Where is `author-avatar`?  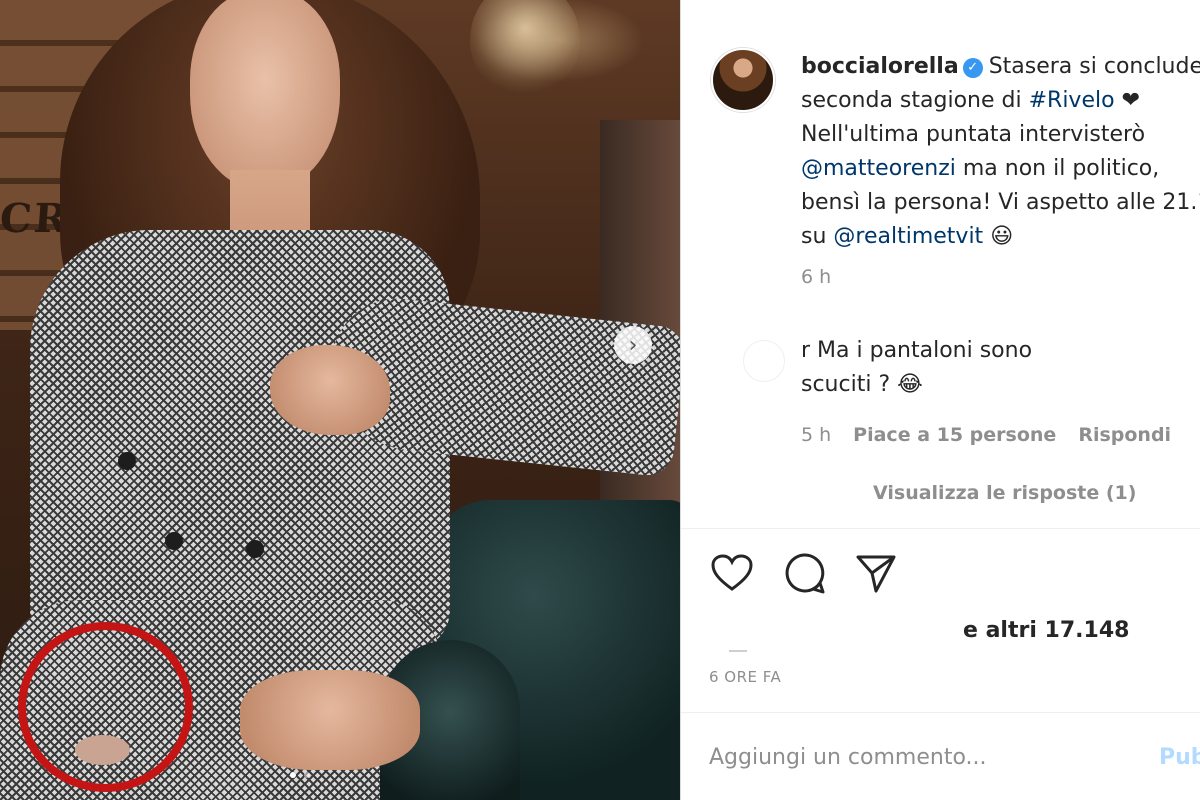
author-avatar is located at coordinates (743, 80).